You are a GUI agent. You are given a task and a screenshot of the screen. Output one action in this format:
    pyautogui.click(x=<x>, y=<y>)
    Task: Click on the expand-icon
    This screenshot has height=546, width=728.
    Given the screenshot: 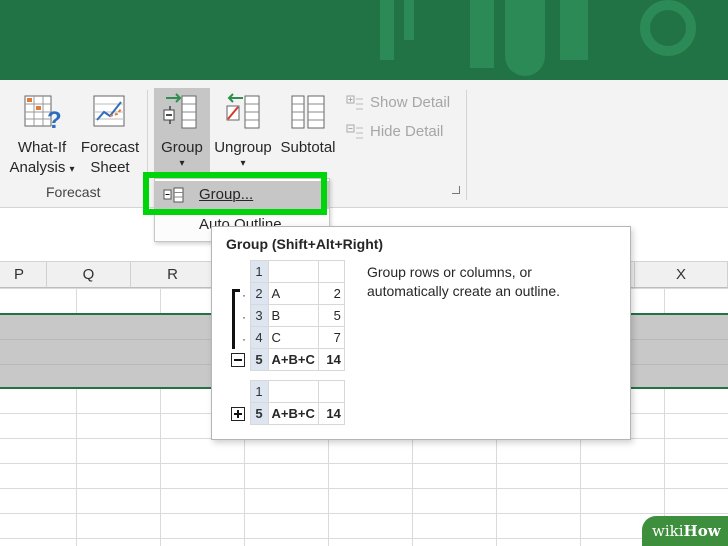 What is the action you would take?
    pyautogui.click(x=238, y=414)
    